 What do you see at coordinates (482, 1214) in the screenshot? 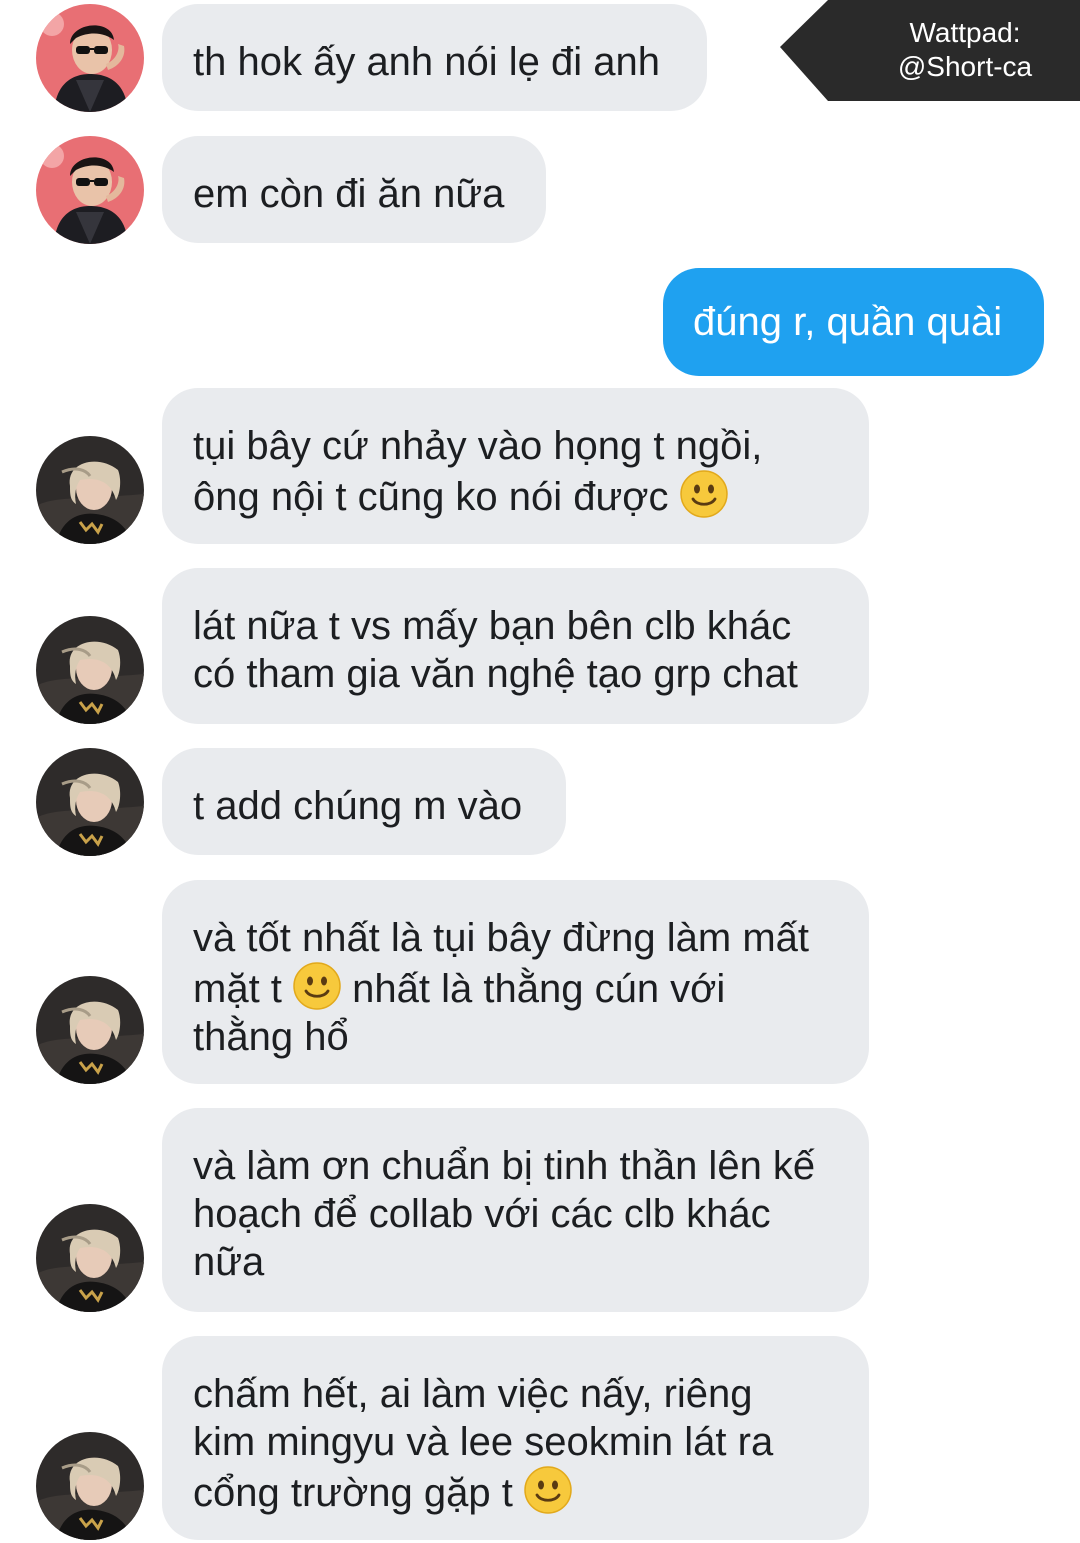
I see `message-text: hoạch để collab với các clb khác` at bounding box center [482, 1214].